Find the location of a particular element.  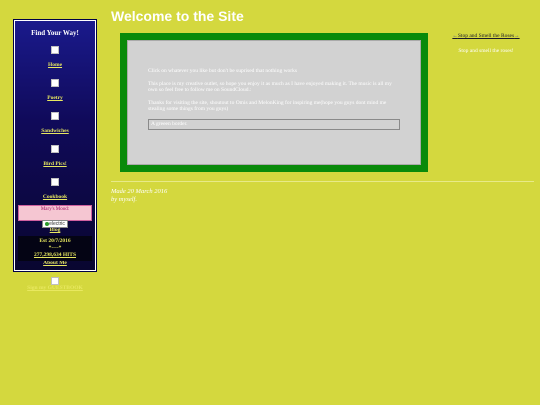

arrow-right-icon: → is located at coordinates (517, 36).